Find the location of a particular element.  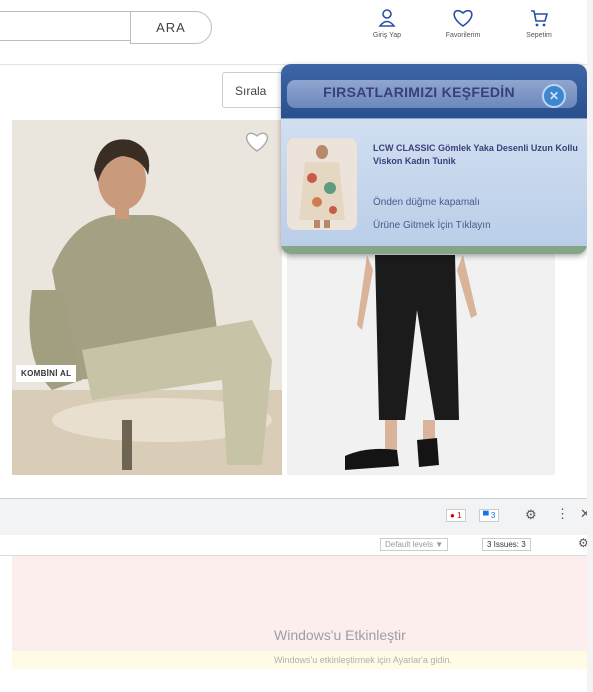

login-link: Giriş Yap is located at coordinates (387, 23).